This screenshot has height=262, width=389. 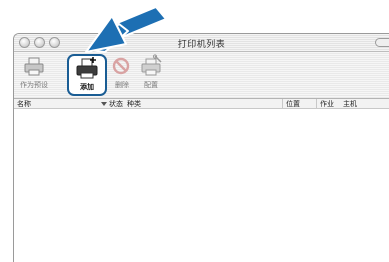 What do you see at coordinates (119, 76) in the screenshot?
I see `delete-printer-button: 删除` at bounding box center [119, 76].